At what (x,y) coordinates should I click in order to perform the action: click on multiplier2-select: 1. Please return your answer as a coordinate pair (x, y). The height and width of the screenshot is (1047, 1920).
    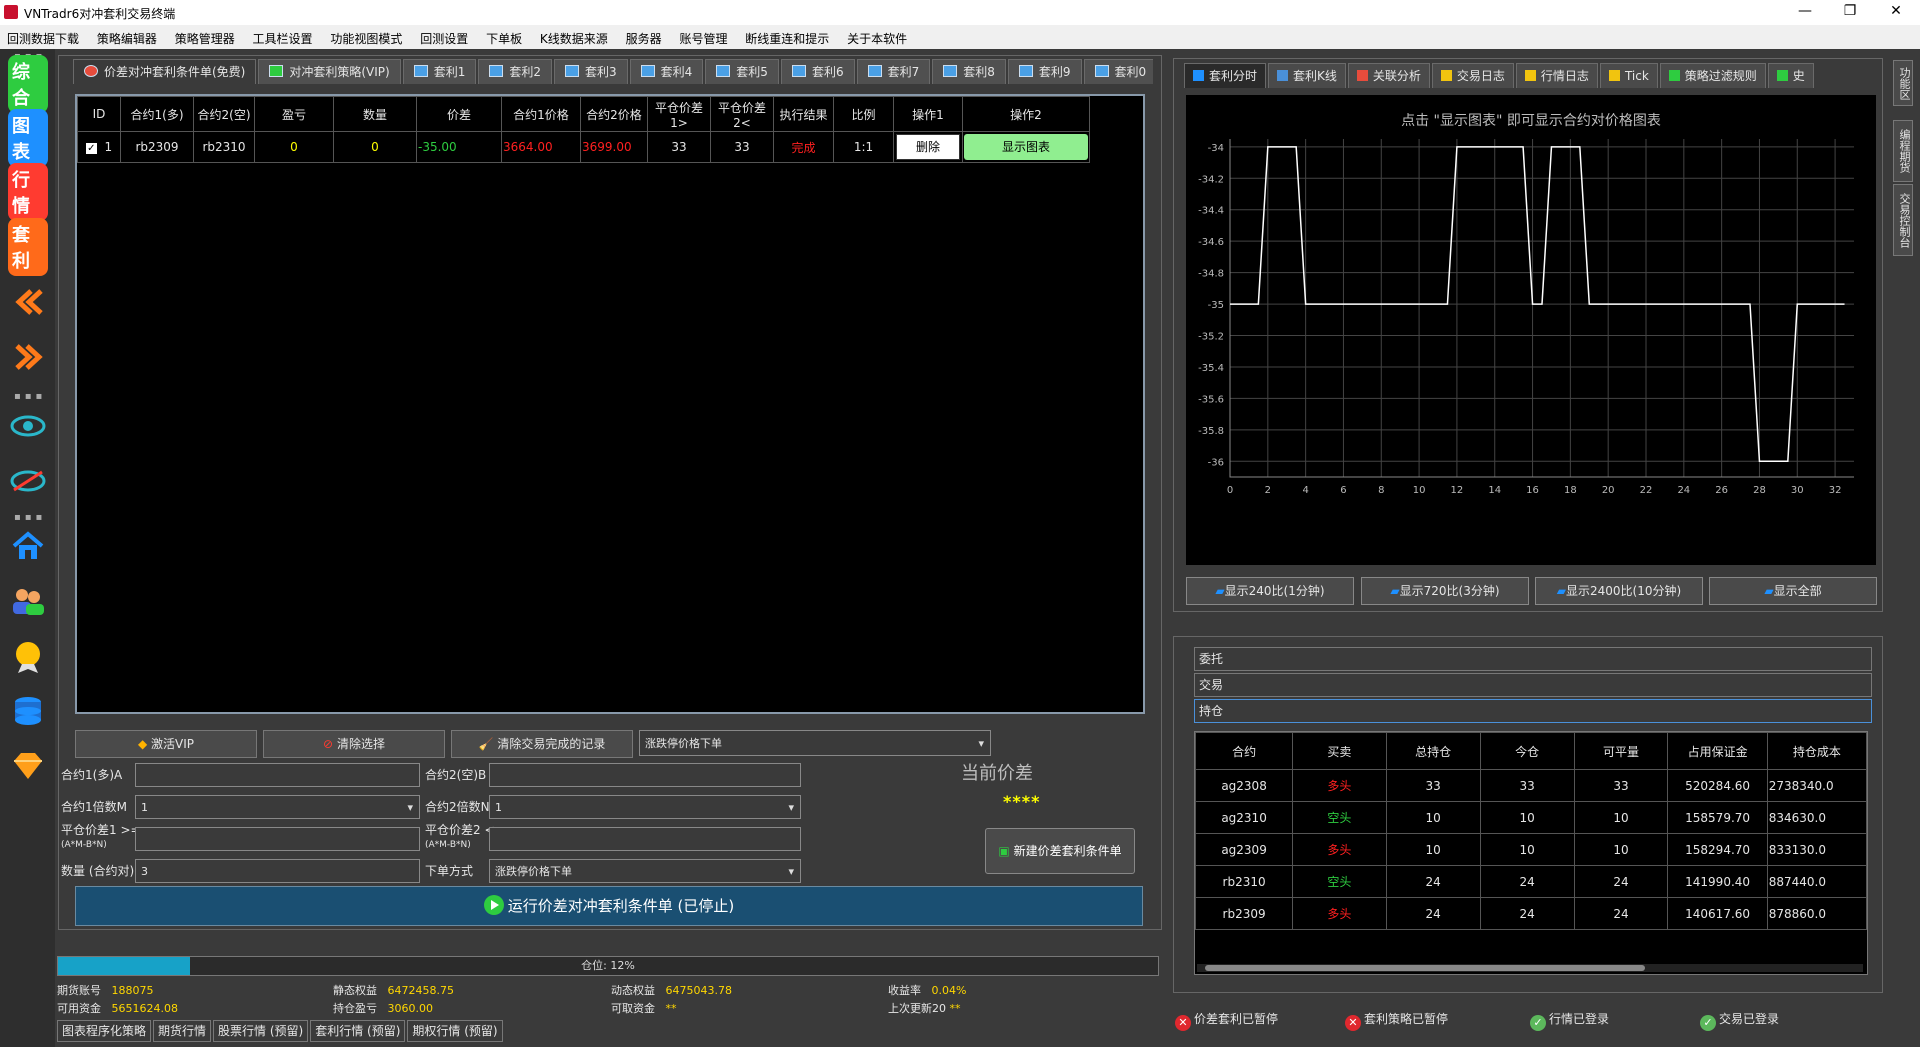
    Looking at the image, I should click on (645, 807).